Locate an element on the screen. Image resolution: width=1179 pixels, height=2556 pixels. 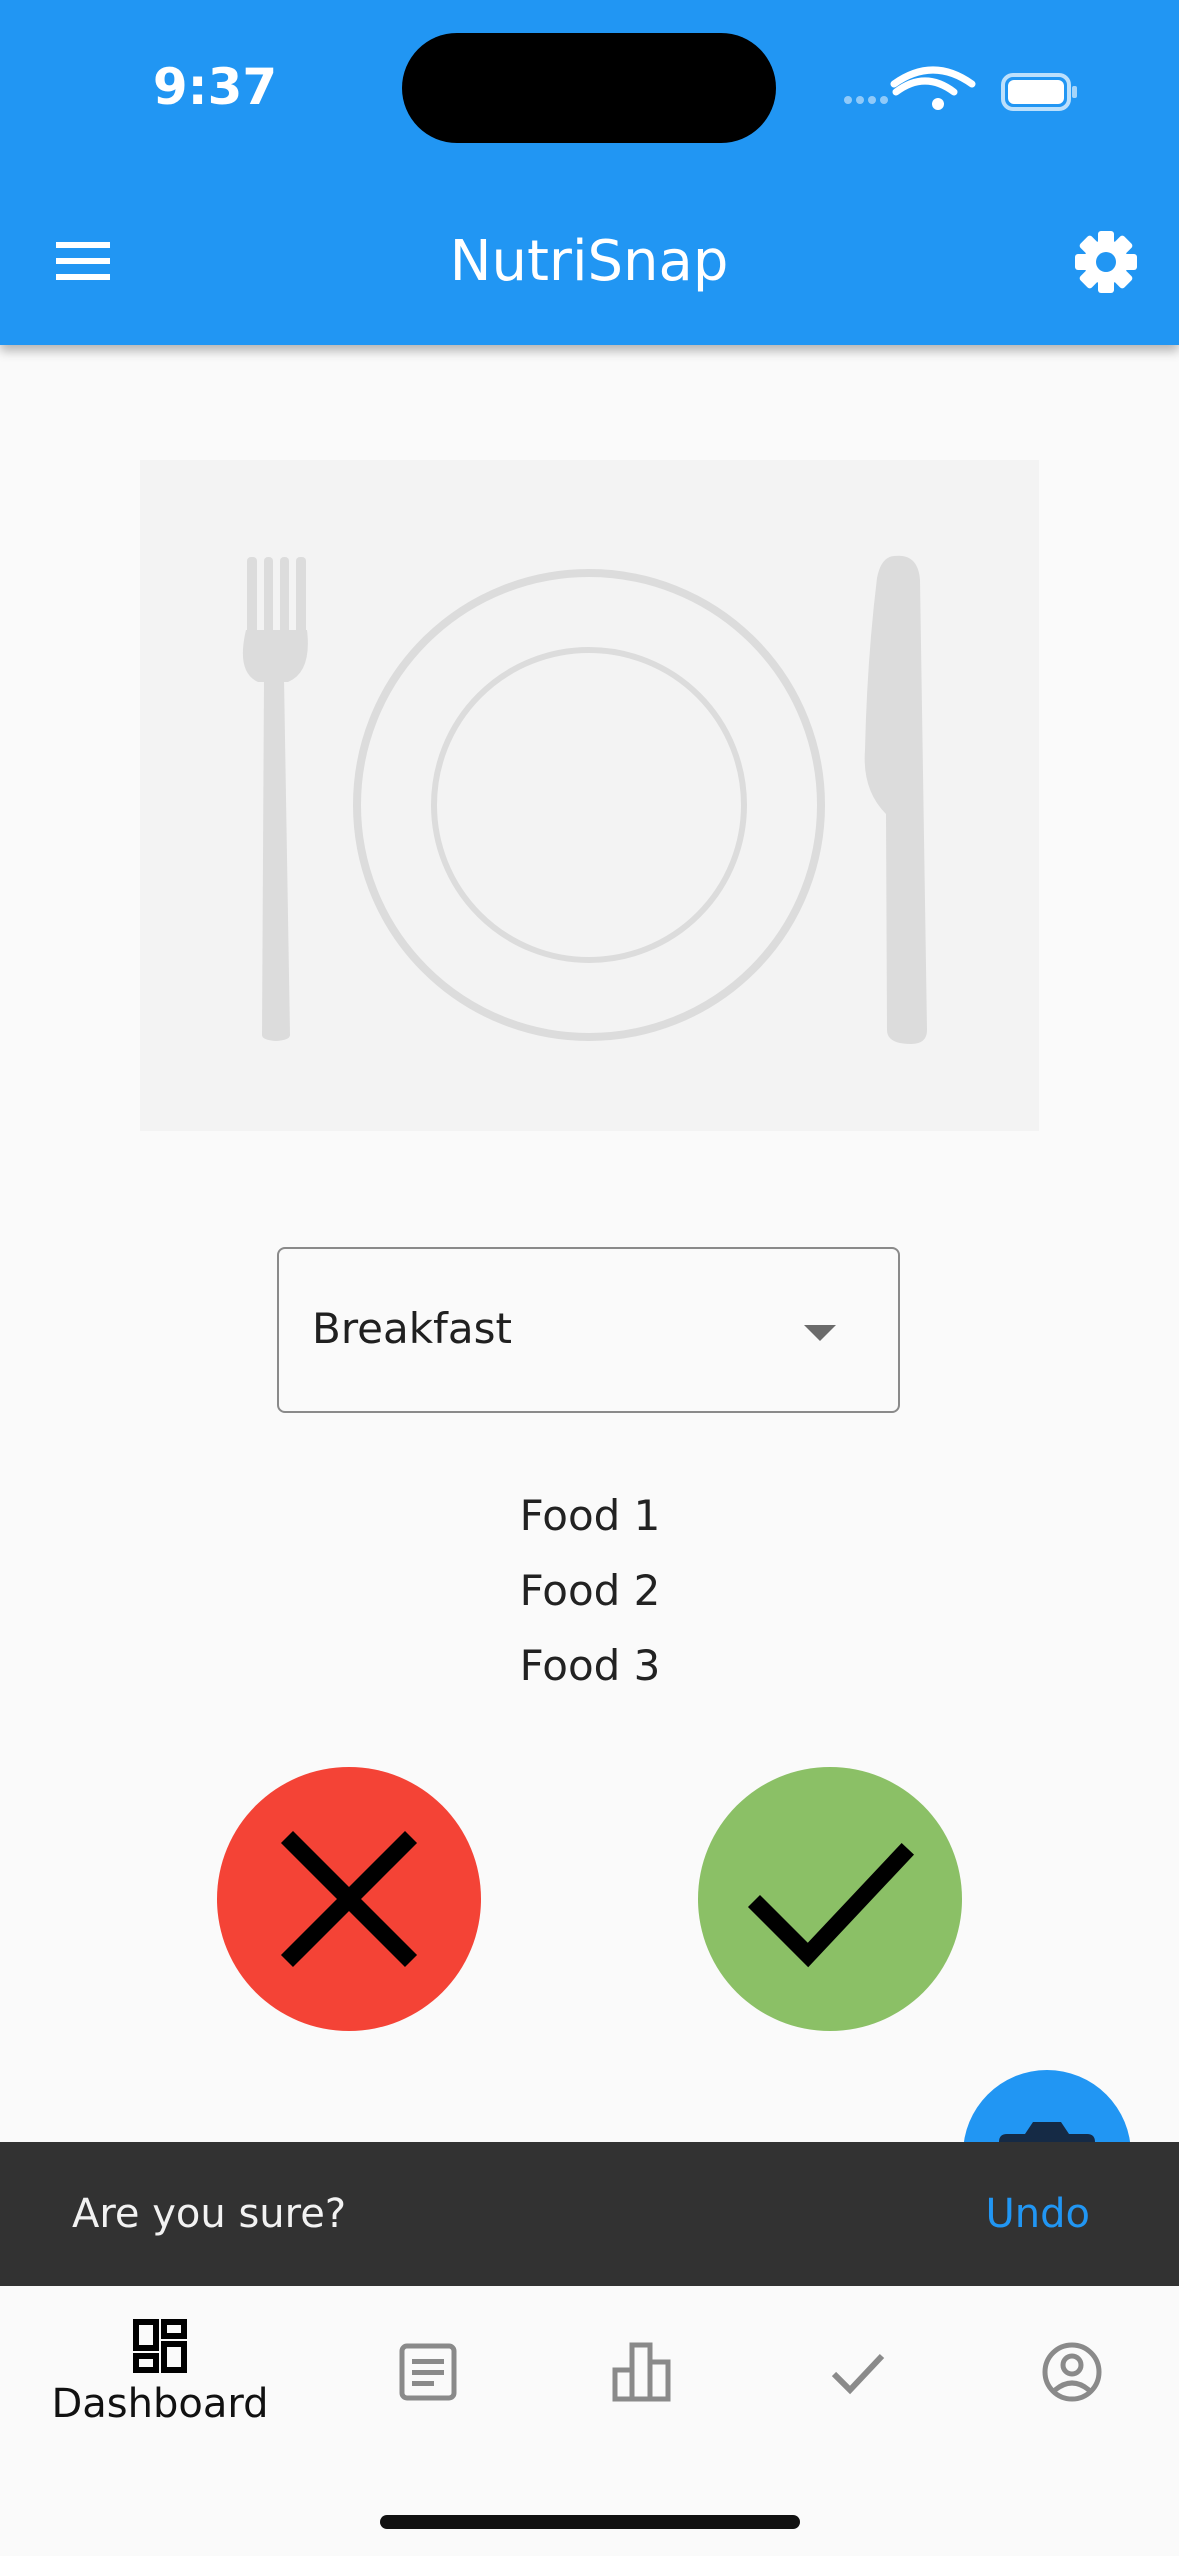
dynamic-island is located at coordinates (589, 88).